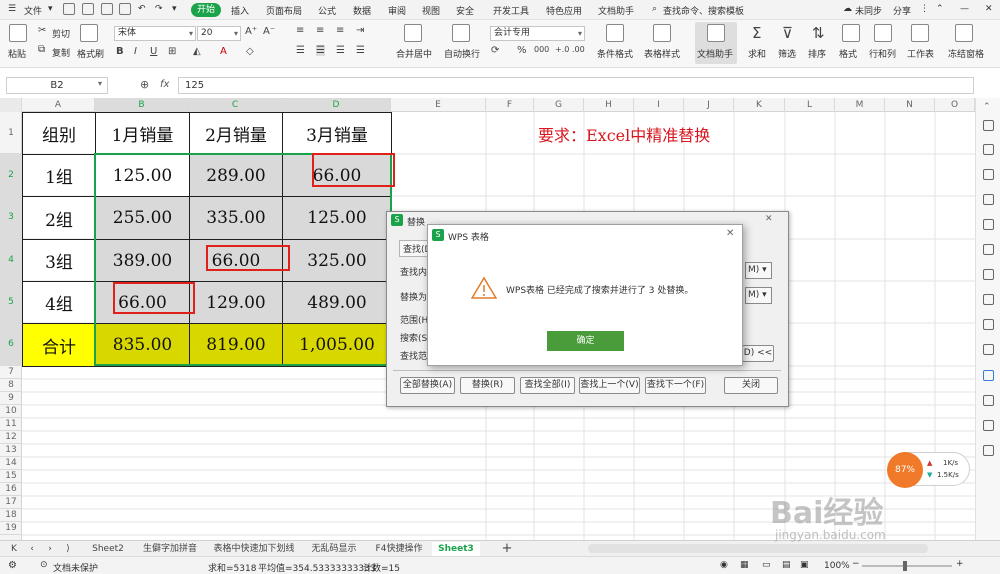 Image resolution: width=1000 pixels, height=574 pixels. I want to click on first-sheet-icon: K, so click(14, 549).